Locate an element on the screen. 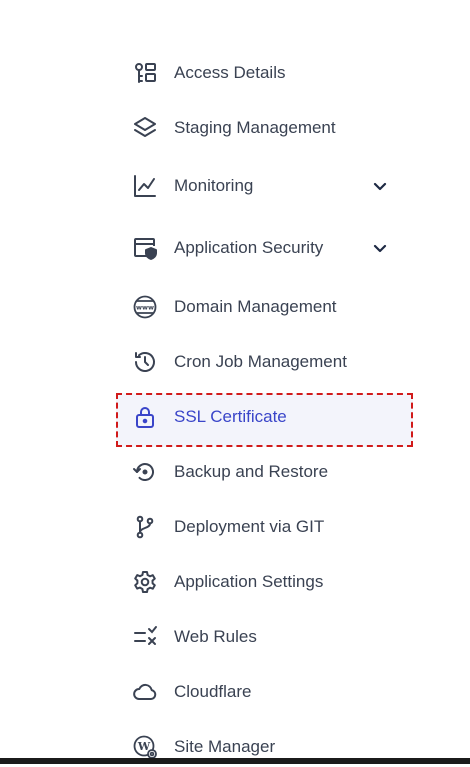  sidebar-item-label: Application Settings is located at coordinates (249, 581).